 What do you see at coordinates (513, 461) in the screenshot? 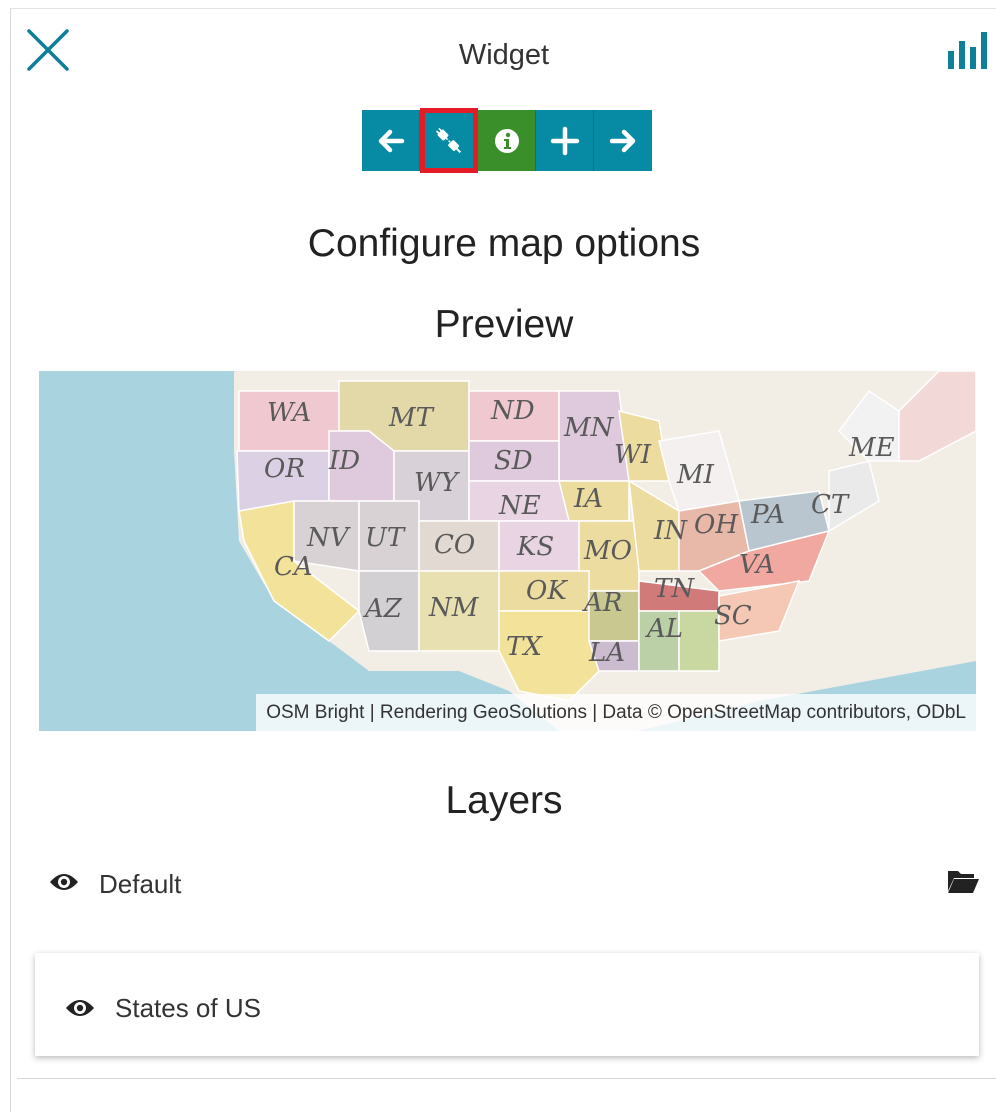
I see `svg-text: SD` at bounding box center [513, 461].